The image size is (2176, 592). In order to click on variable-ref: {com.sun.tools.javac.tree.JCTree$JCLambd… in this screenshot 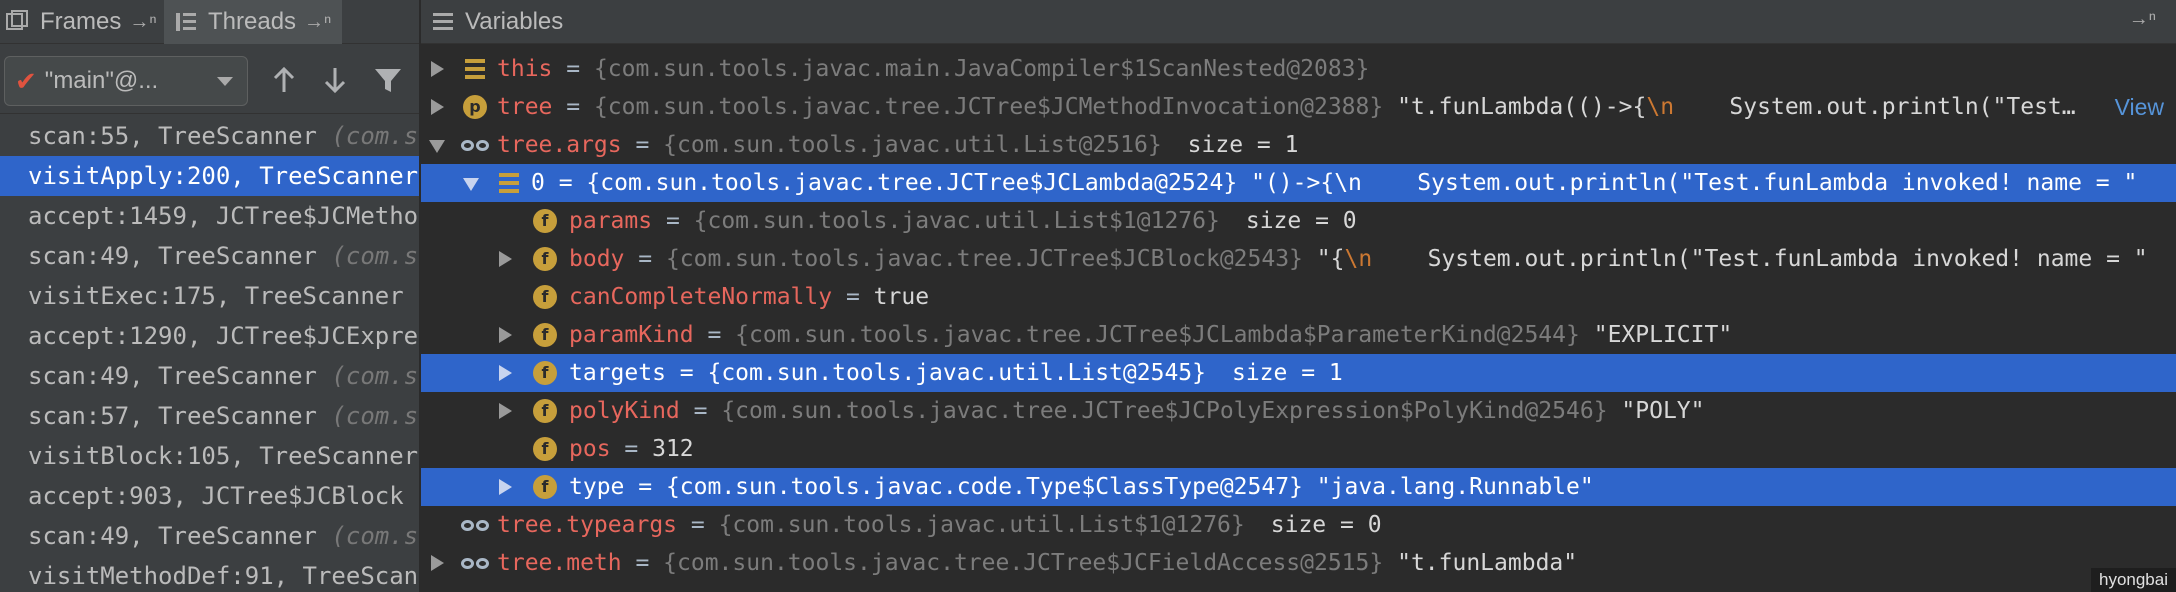, I will do `click(1157, 335)`.